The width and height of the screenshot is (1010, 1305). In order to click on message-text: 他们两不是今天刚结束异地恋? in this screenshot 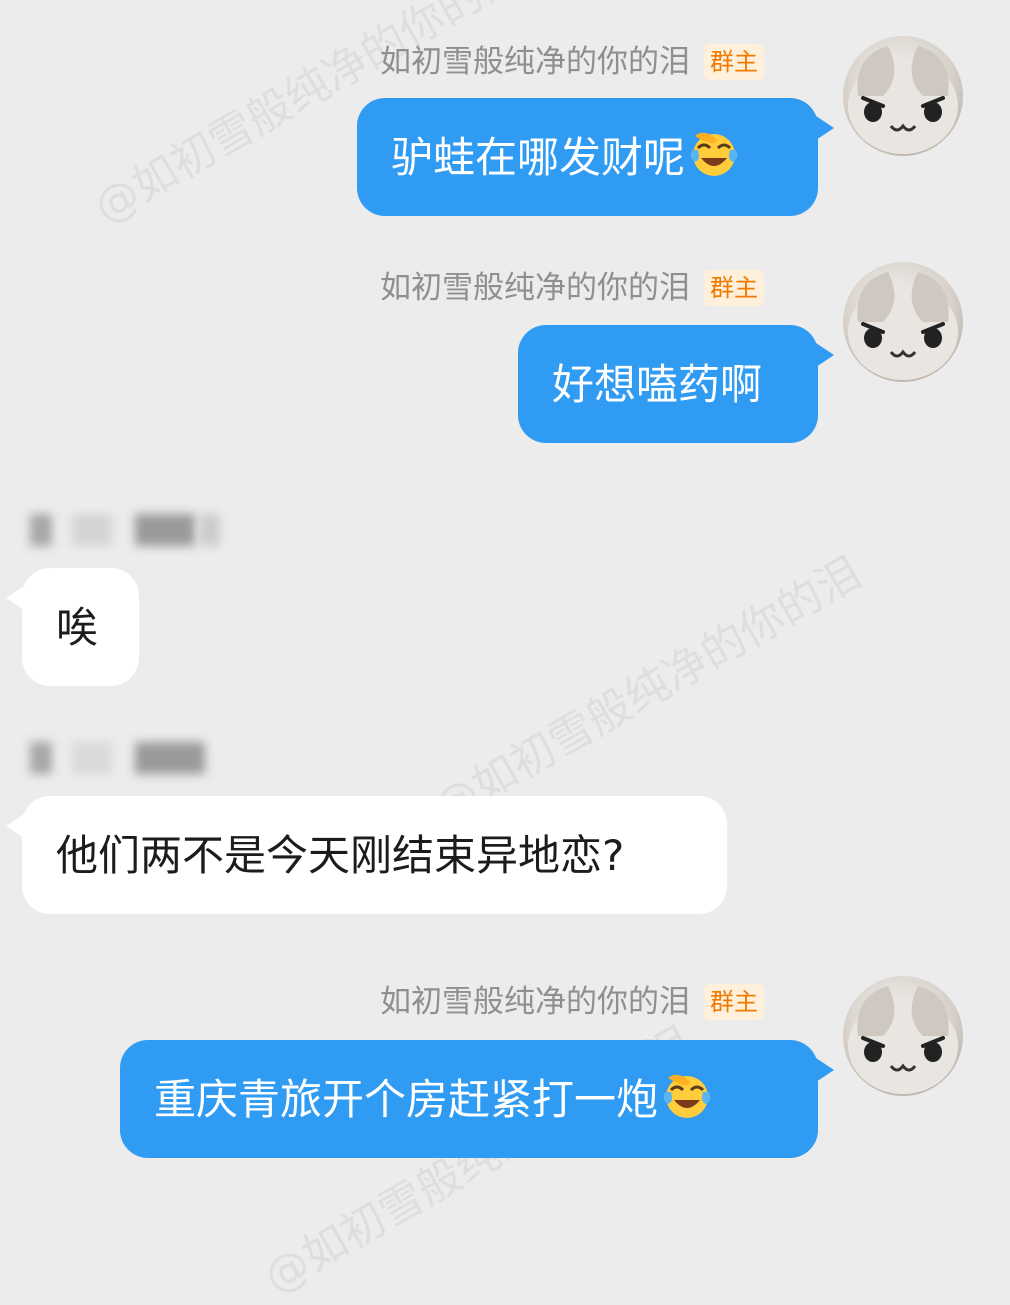, I will do `click(340, 855)`.